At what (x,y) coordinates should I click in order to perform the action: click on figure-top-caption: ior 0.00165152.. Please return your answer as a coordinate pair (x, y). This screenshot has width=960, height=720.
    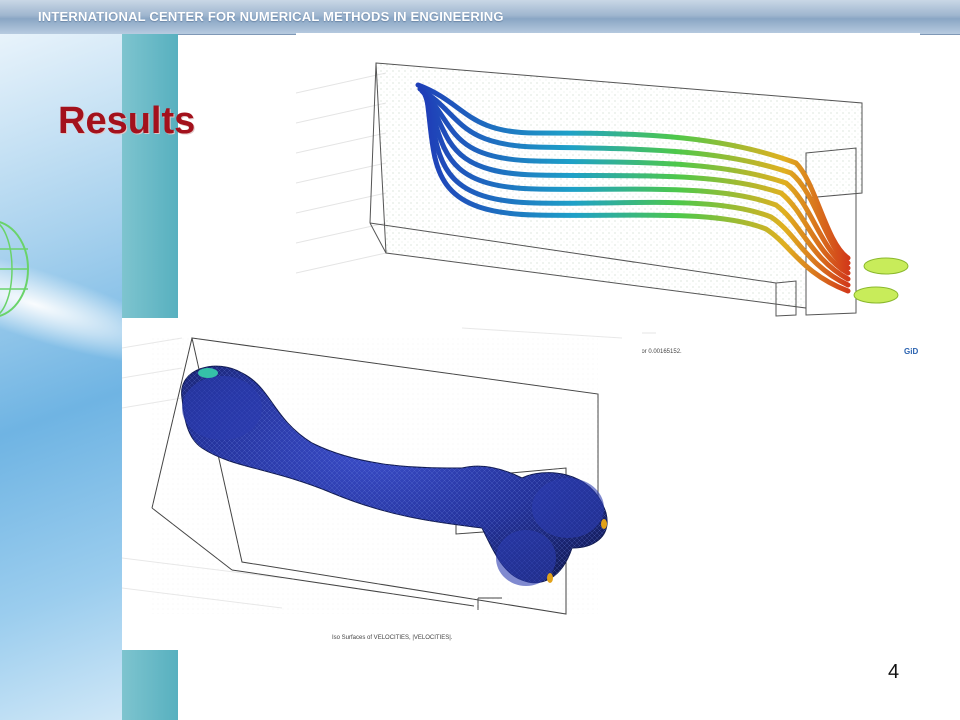
    Looking at the image, I should click on (661, 352).